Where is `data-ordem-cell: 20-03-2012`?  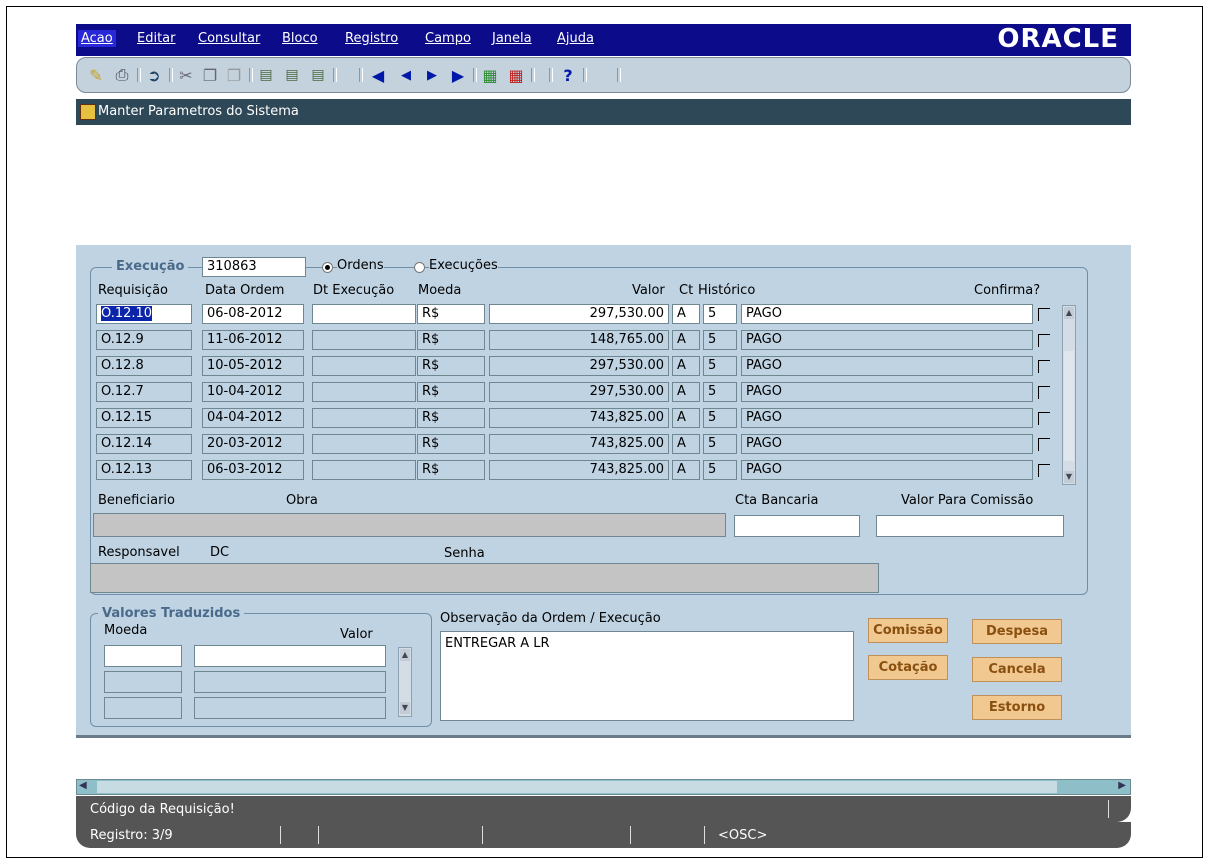
data-ordem-cell: 20-03-2012 is located at coordinates (253, 444).